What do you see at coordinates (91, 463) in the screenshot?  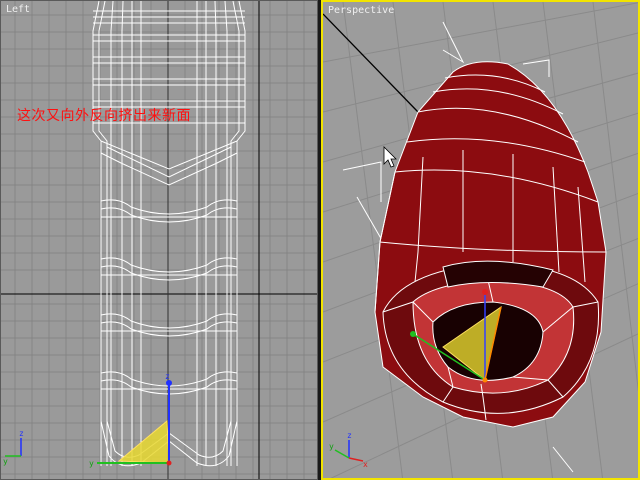 I see `gizmo-y-label: y` at bounding box center [91, 463].